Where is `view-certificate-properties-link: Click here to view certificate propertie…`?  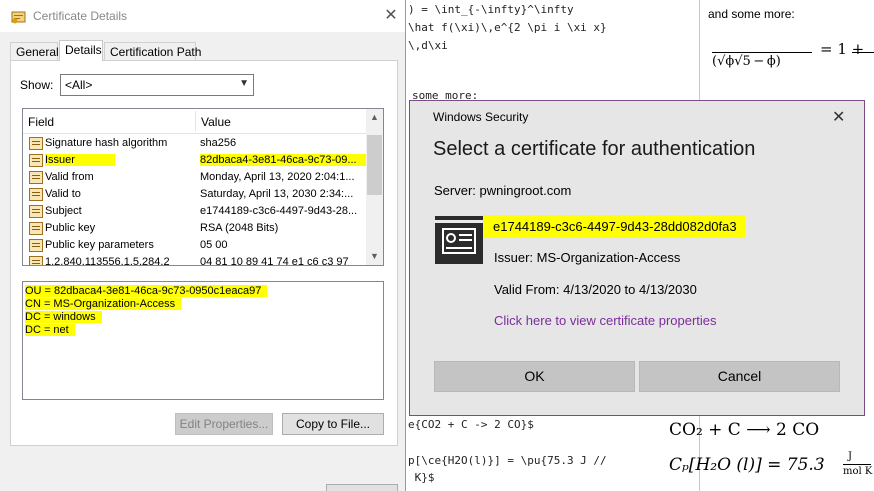
view-certificate-properties-link: Click here to view certificate propertie… is located at coordinates (605, 320).